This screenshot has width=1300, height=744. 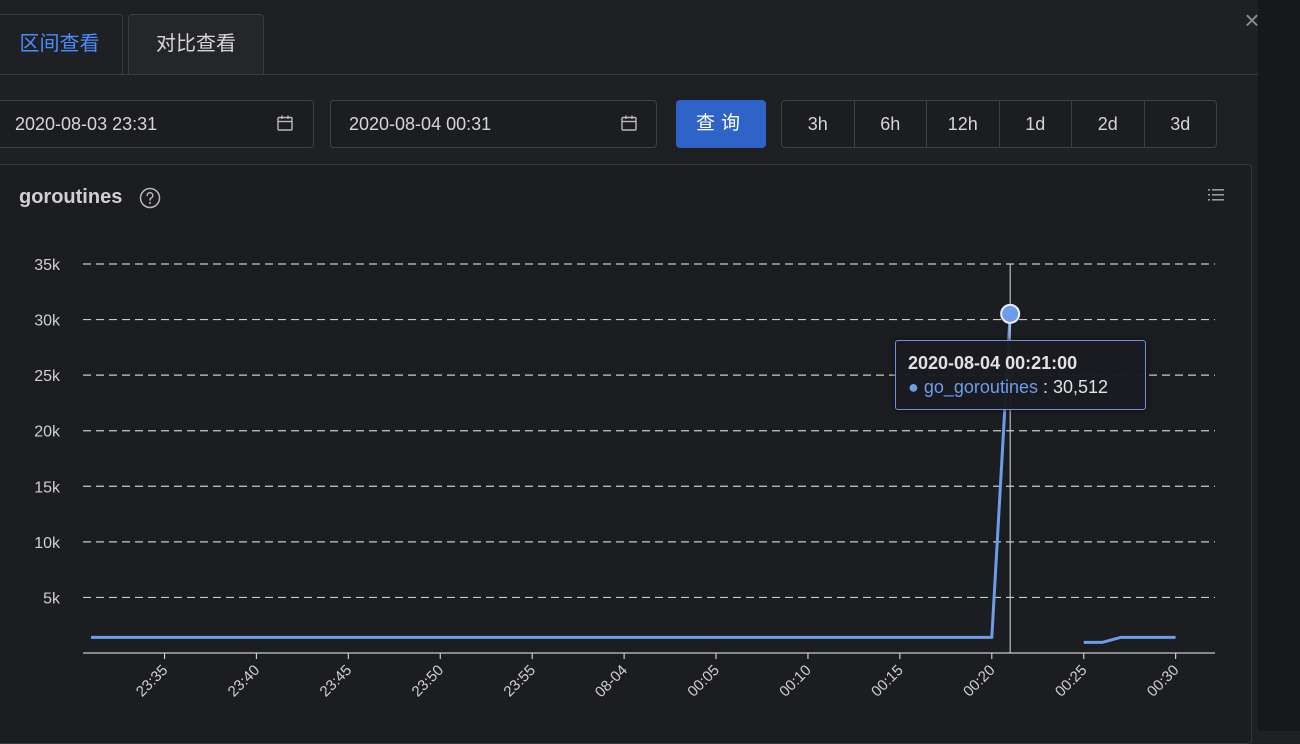 I want to click on y-tick-label: 15k, so click(x=47, y=487).